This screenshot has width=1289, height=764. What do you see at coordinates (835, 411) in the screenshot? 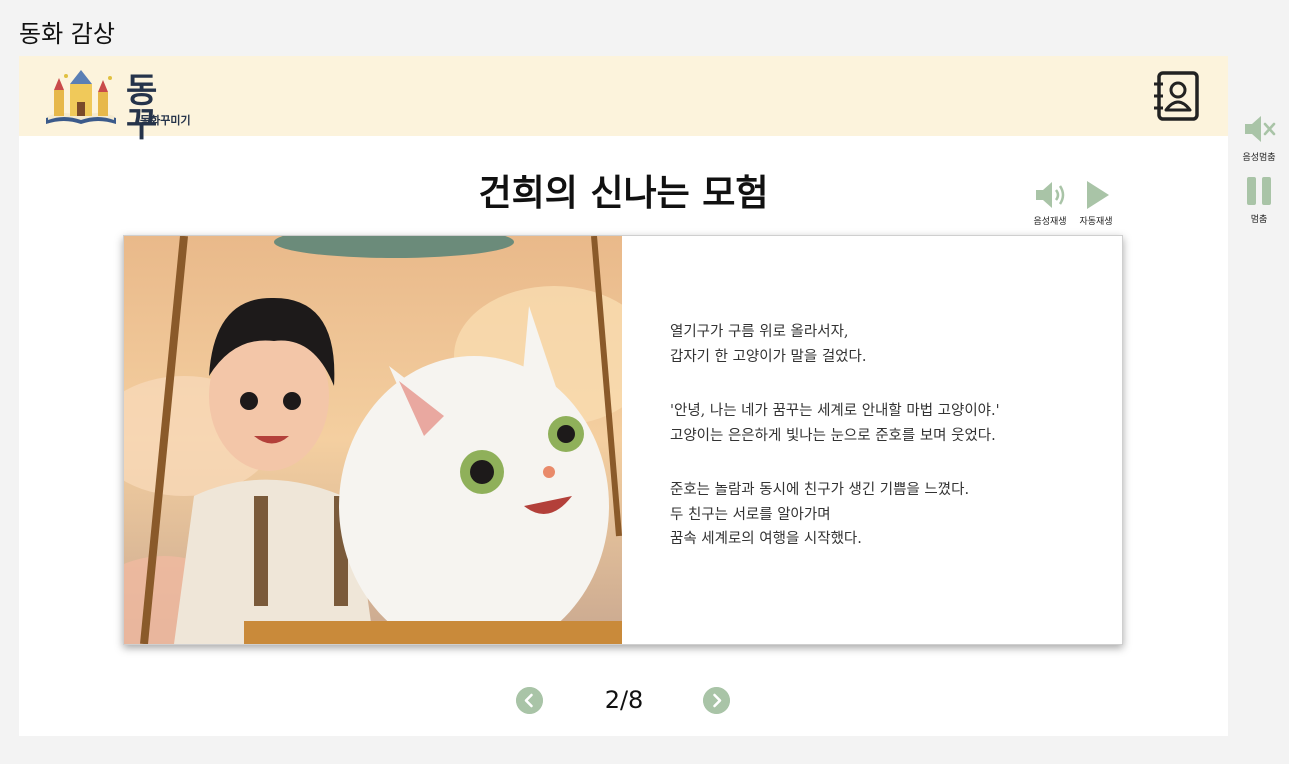
I see `story-line: '안녕, 나는 네가 꿈꾸는 세계로 안내할 마법 고양이야.'` at bounding box center [835, 411].